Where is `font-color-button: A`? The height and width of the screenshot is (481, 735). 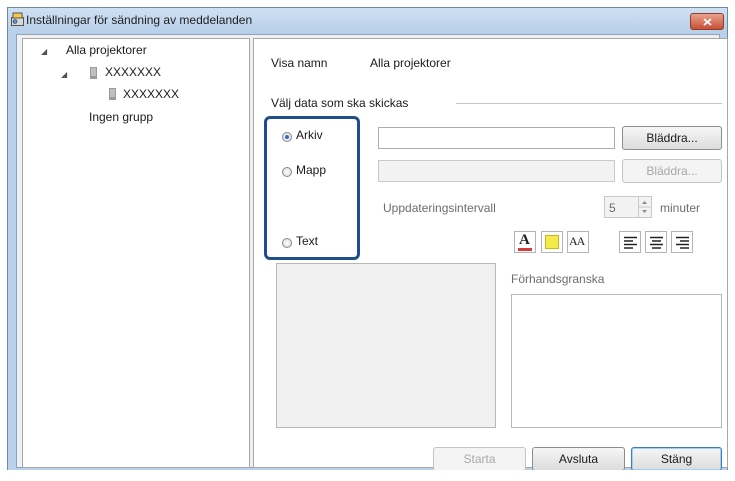 font-color-button: A is located at coordinates (525, 242).